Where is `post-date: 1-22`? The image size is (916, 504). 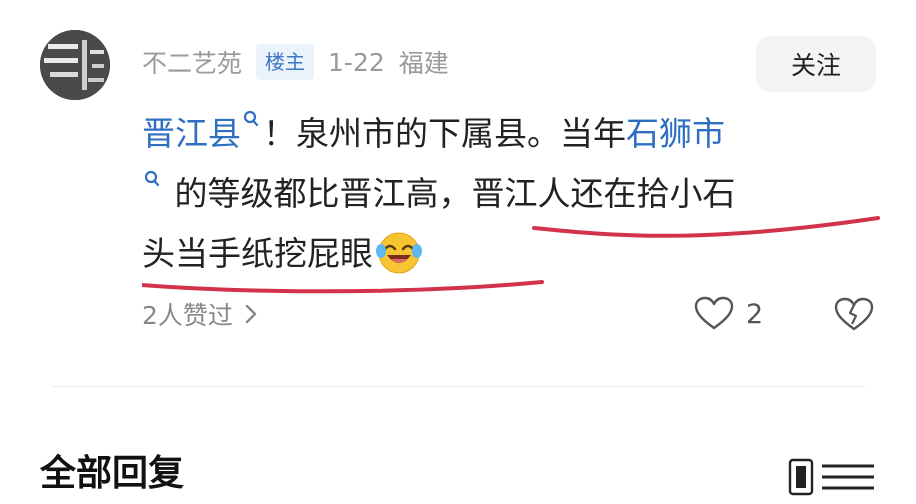
post-date: 1-22 is located at coordinates (356, 62).